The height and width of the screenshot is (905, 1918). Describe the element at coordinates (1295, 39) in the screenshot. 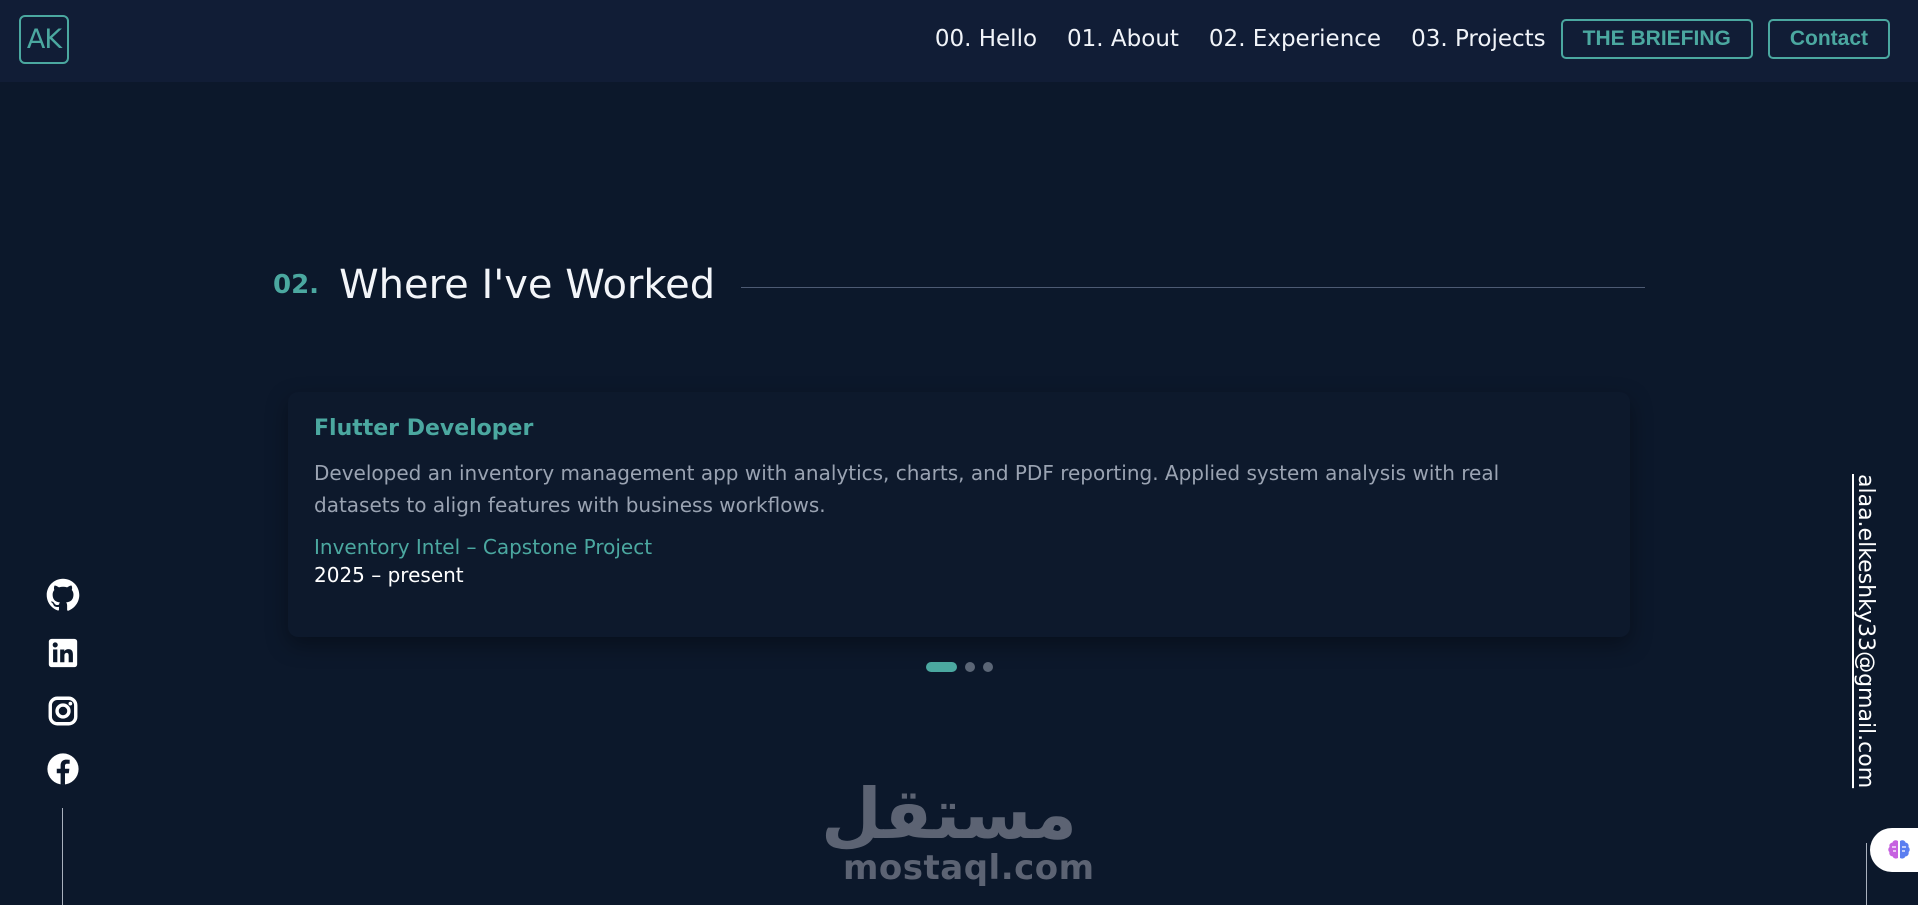

I see `nav-link-experience: 02. Experience` at that location.